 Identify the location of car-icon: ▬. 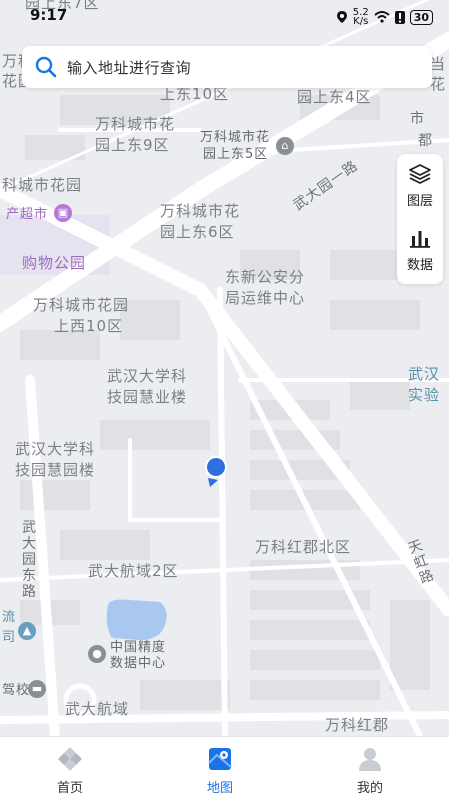
(37, 689).